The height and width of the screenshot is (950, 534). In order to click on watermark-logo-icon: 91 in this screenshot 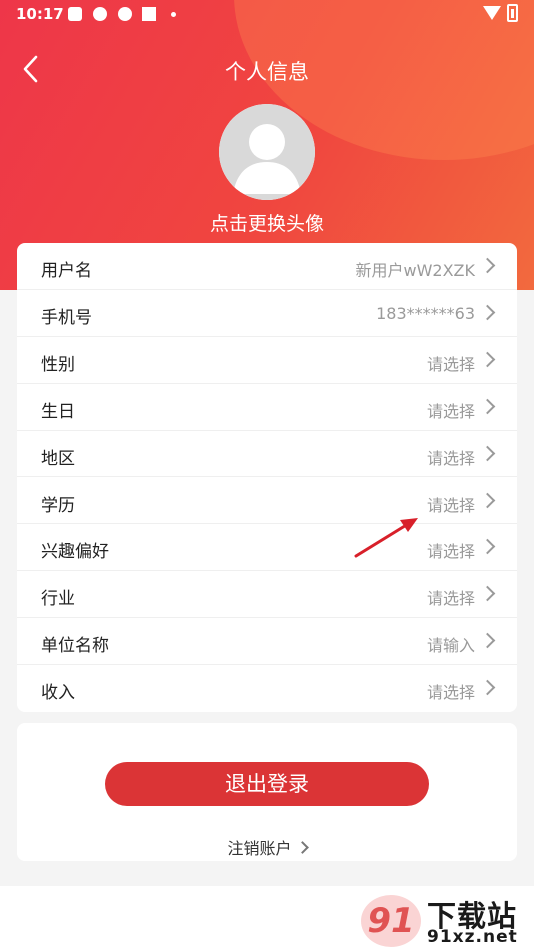, I will do `click(391, 921)`.